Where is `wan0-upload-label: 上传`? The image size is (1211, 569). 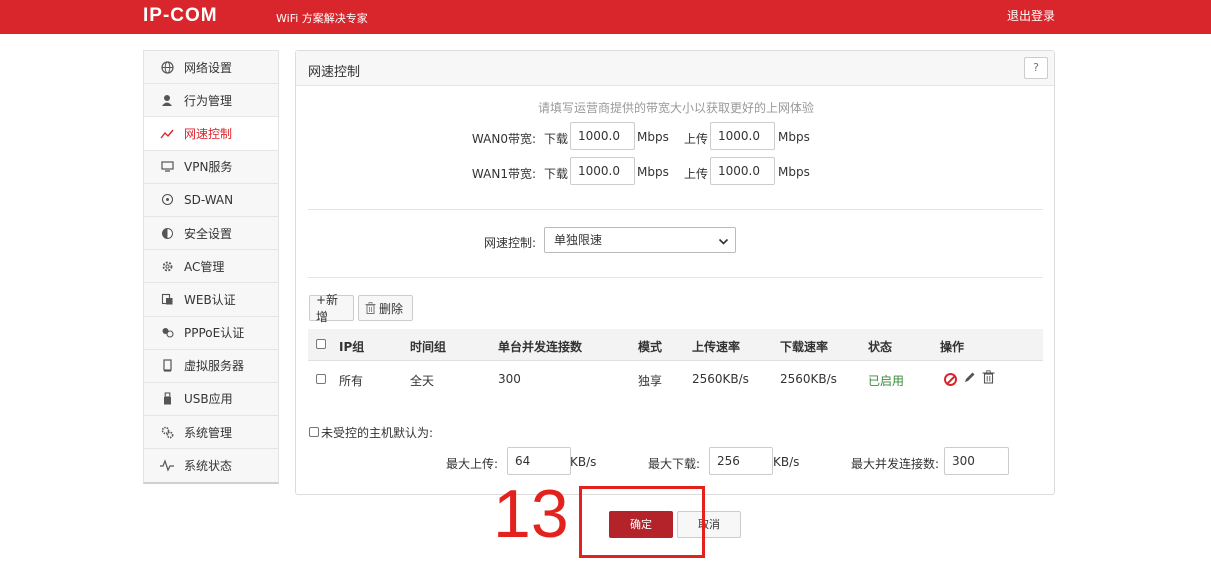
wan0-upload-label: 上传 is located at coordinates (696, 139).